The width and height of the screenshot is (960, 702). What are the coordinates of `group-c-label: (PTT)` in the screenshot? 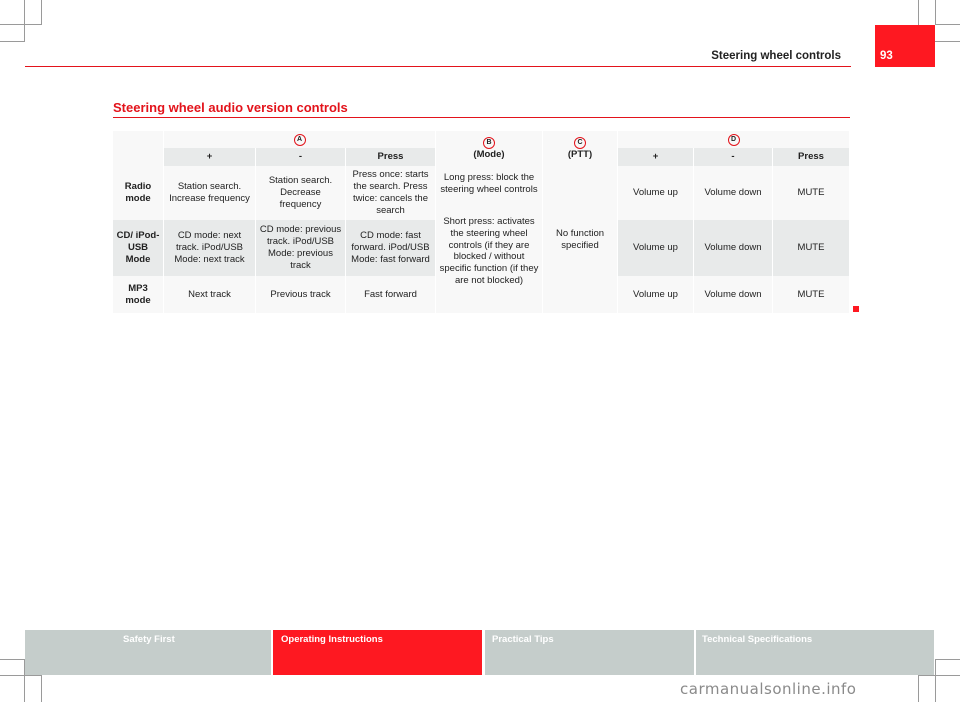 It's located at (580, 155).